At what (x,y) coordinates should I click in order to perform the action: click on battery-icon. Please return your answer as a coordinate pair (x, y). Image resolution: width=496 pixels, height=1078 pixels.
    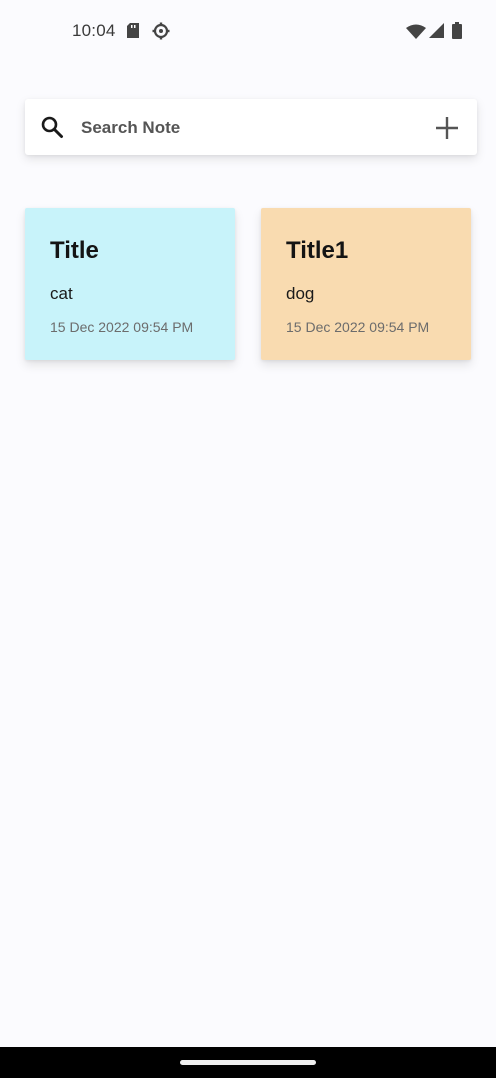
    Looking at the image, I should click on (457, 33).